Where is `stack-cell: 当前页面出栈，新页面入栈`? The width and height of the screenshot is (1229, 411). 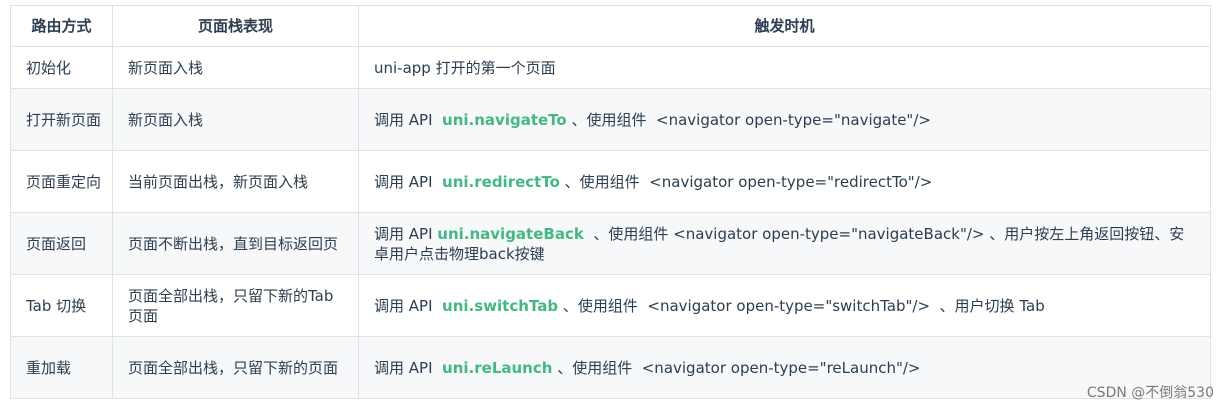
stack-cell: 当前页面出栈，新页面入栈 is located at coordinates (235, 181).